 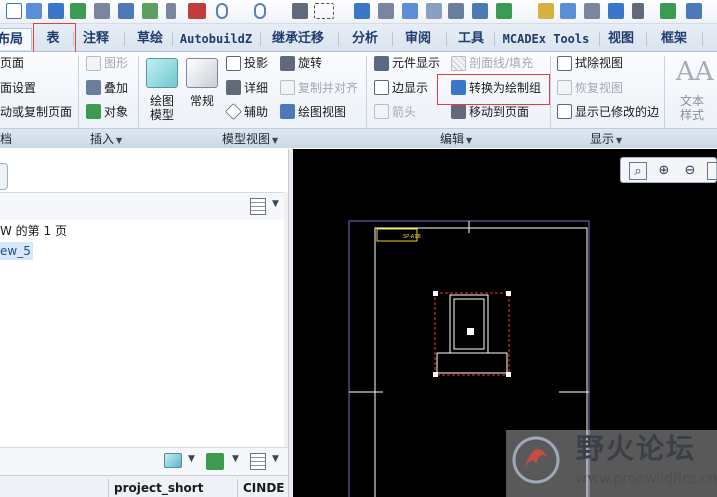 What do you see at coordinates (18, 88) in the screenshot?
I see `ribbon-item-page-setup: 面设置` at bounding box center [18, 88].